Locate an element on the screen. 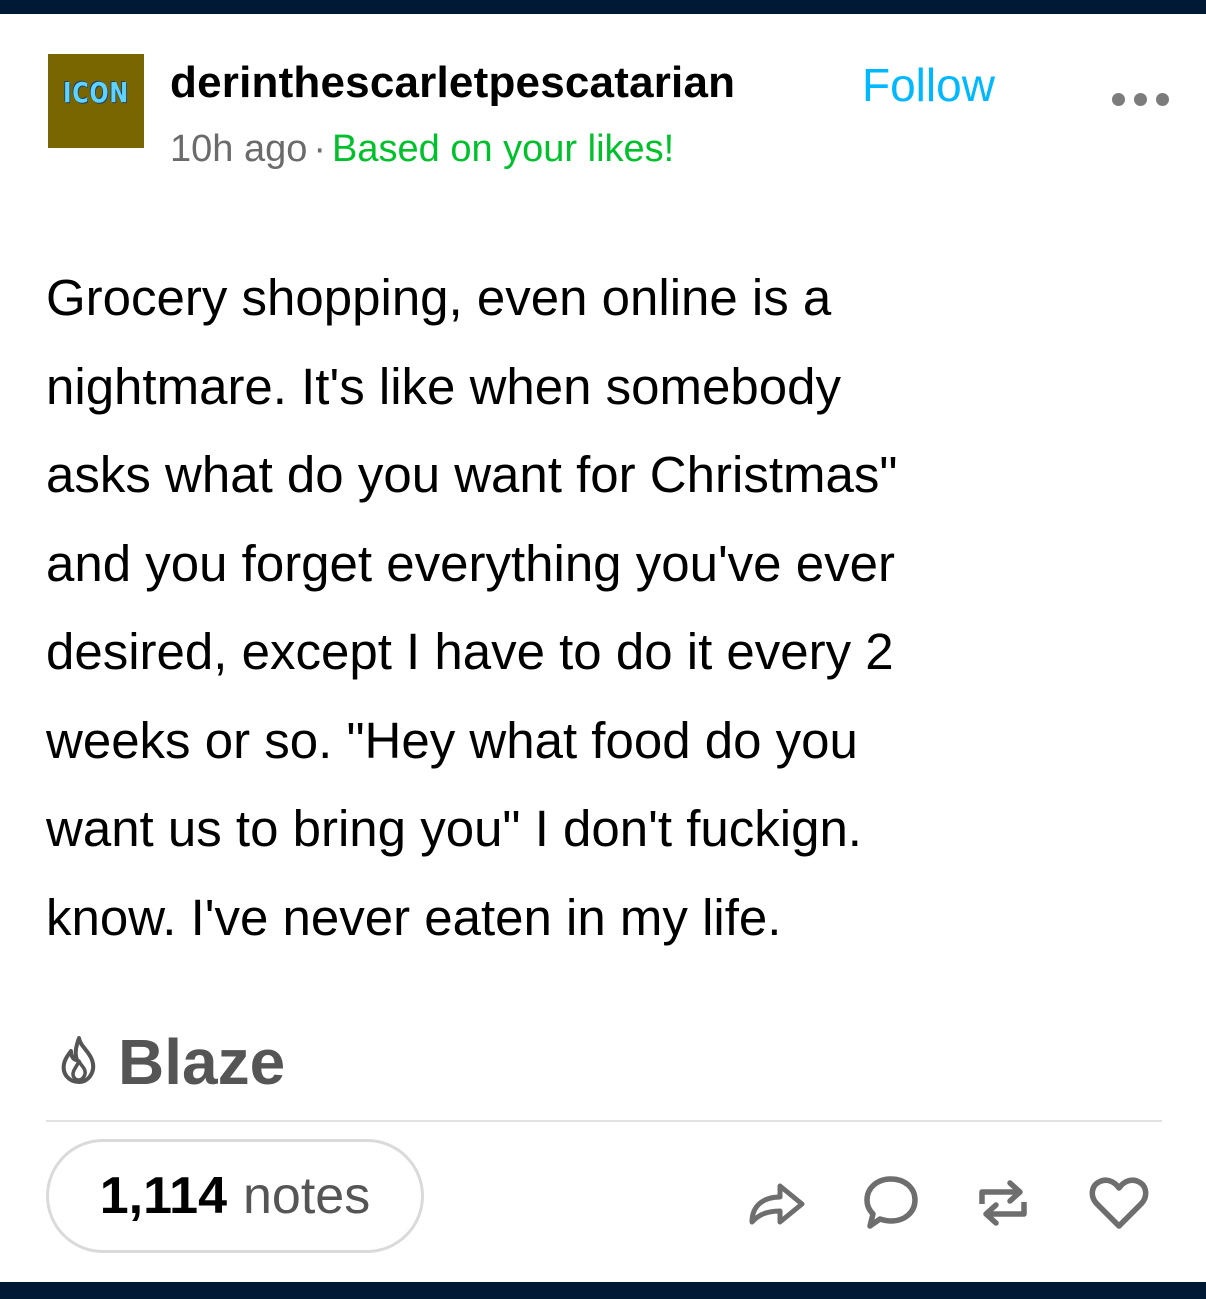 The height and width of the screenshot is (1299, 1206). like-icon is located at coordinates (1119, 1203).